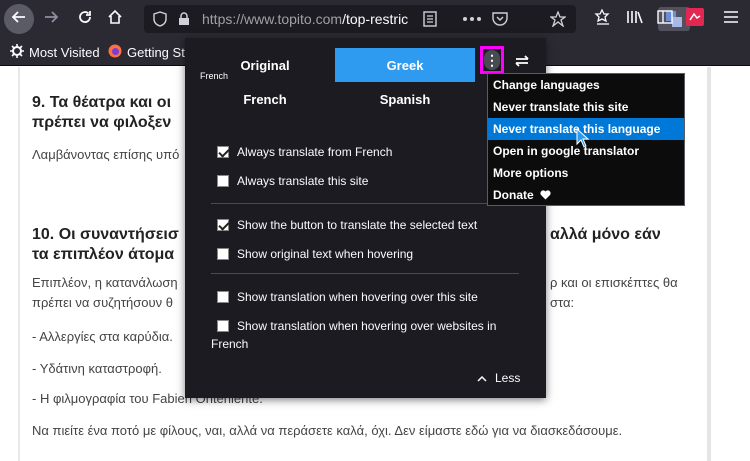 This screenshot has width=750, height=461. I want to click on library-button, so click(635, 19).